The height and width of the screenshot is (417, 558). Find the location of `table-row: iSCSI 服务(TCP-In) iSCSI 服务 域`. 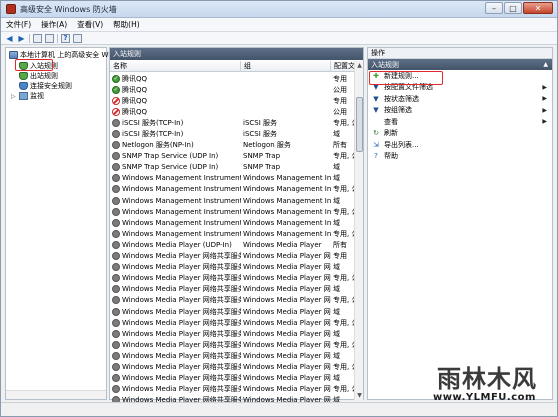

table-row: iSCSI 服务(TCP-In) iSCSI 服务 域 is located at coordinates (232, 133).